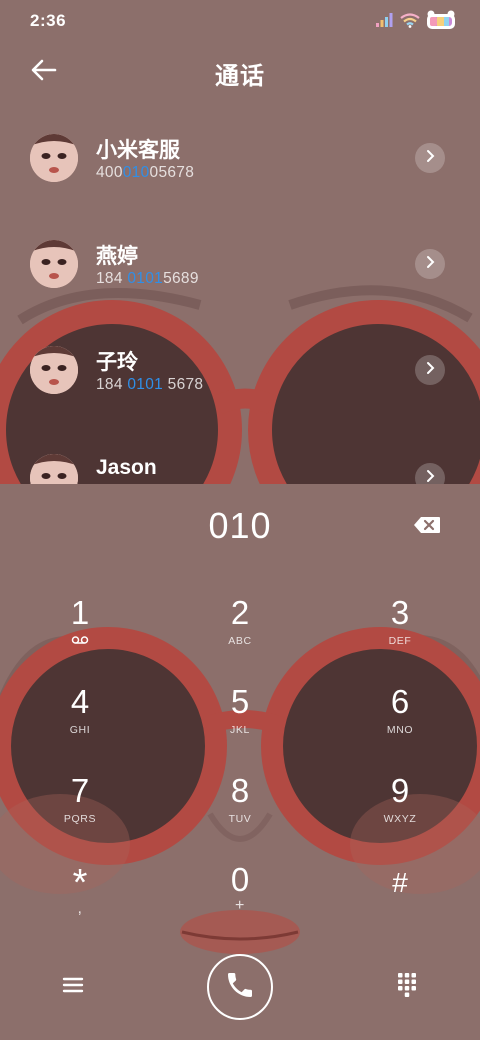  What do you see at coordinates (400, 905) in the screenshot?
I see `key-hash: #` at bounding box center [400, 905].